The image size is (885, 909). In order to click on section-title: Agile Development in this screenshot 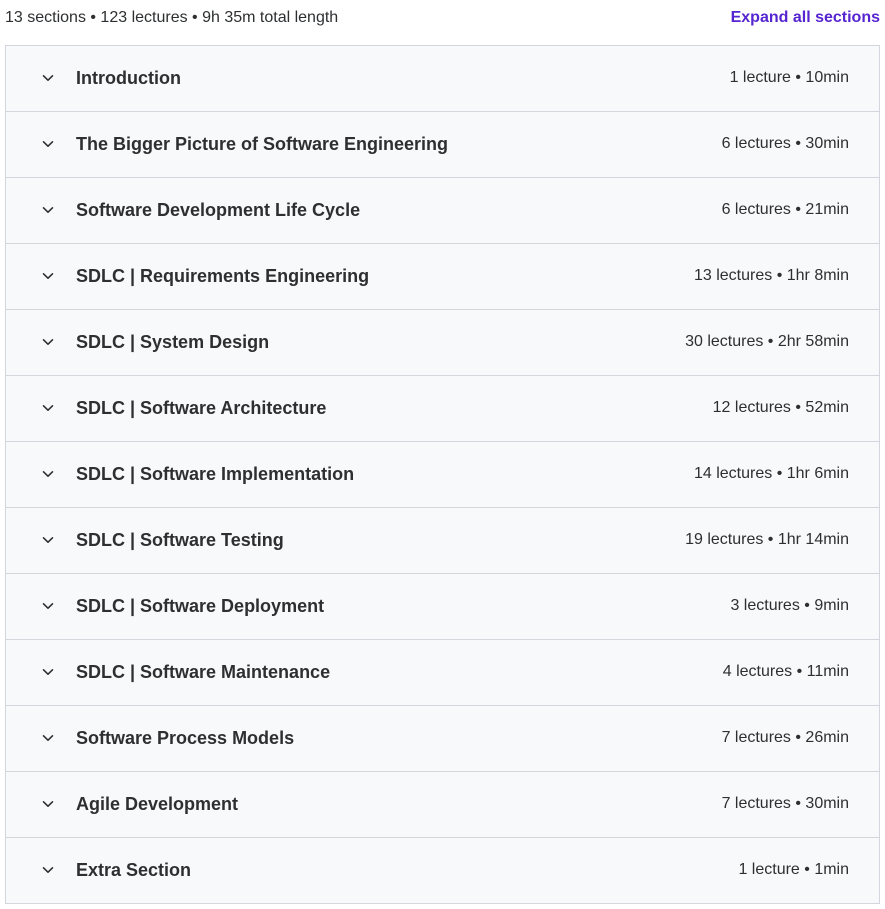, I will do `click(157, 804)`.